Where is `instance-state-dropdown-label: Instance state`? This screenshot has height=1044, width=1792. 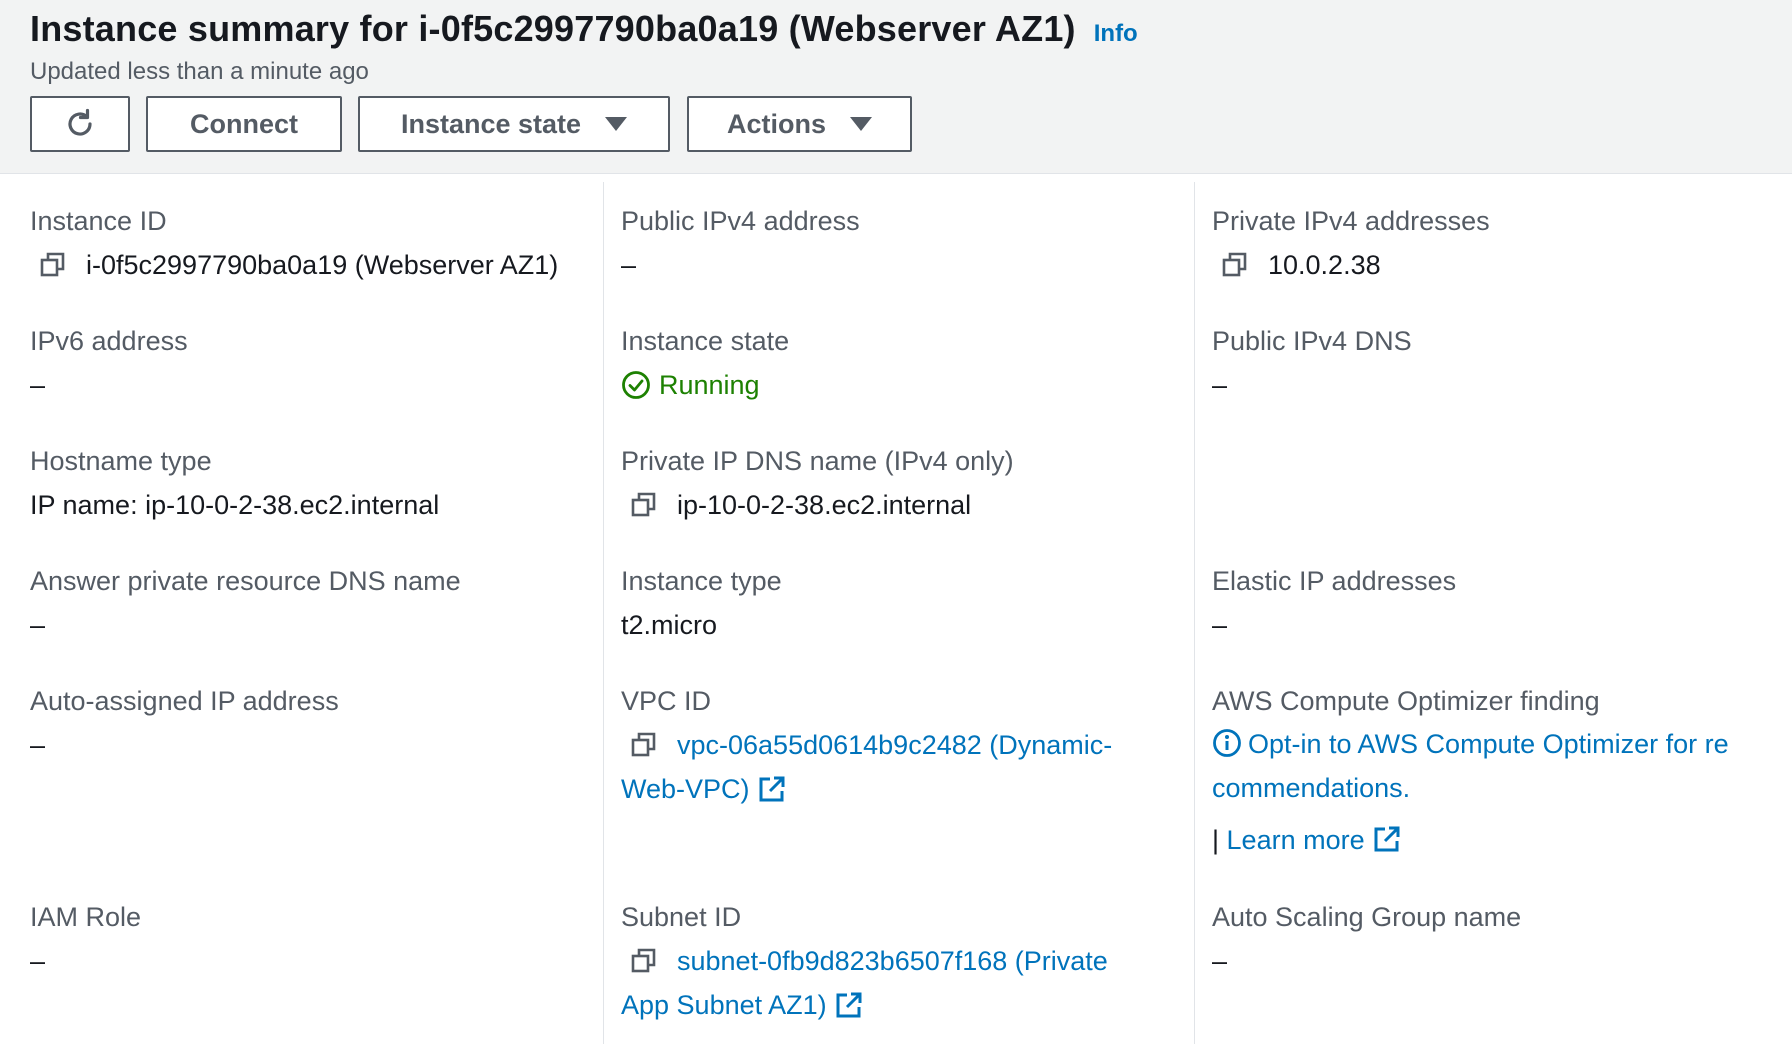 instance-state-dropdown-label: Instance state is located at coordinates (491, 123).